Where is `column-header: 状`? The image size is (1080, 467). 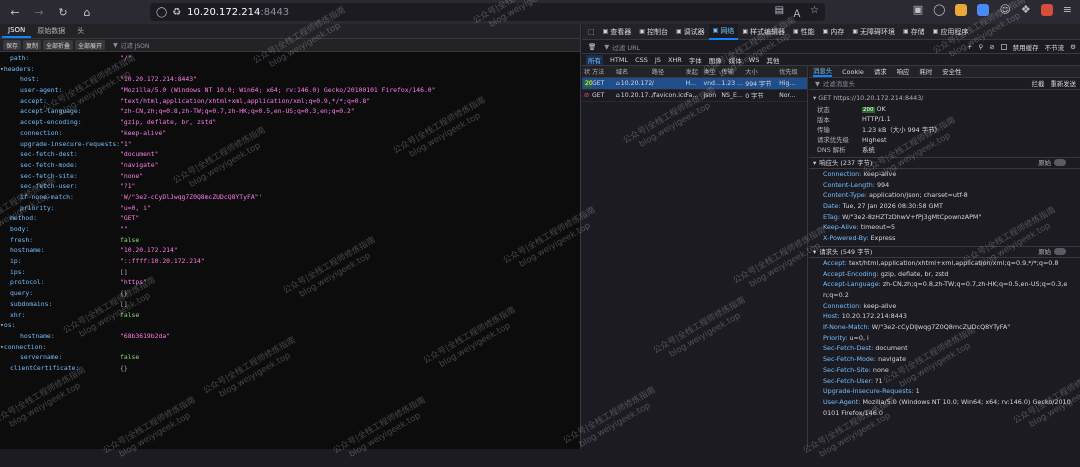
column-header: 状 is located at coordinates (587, 71).